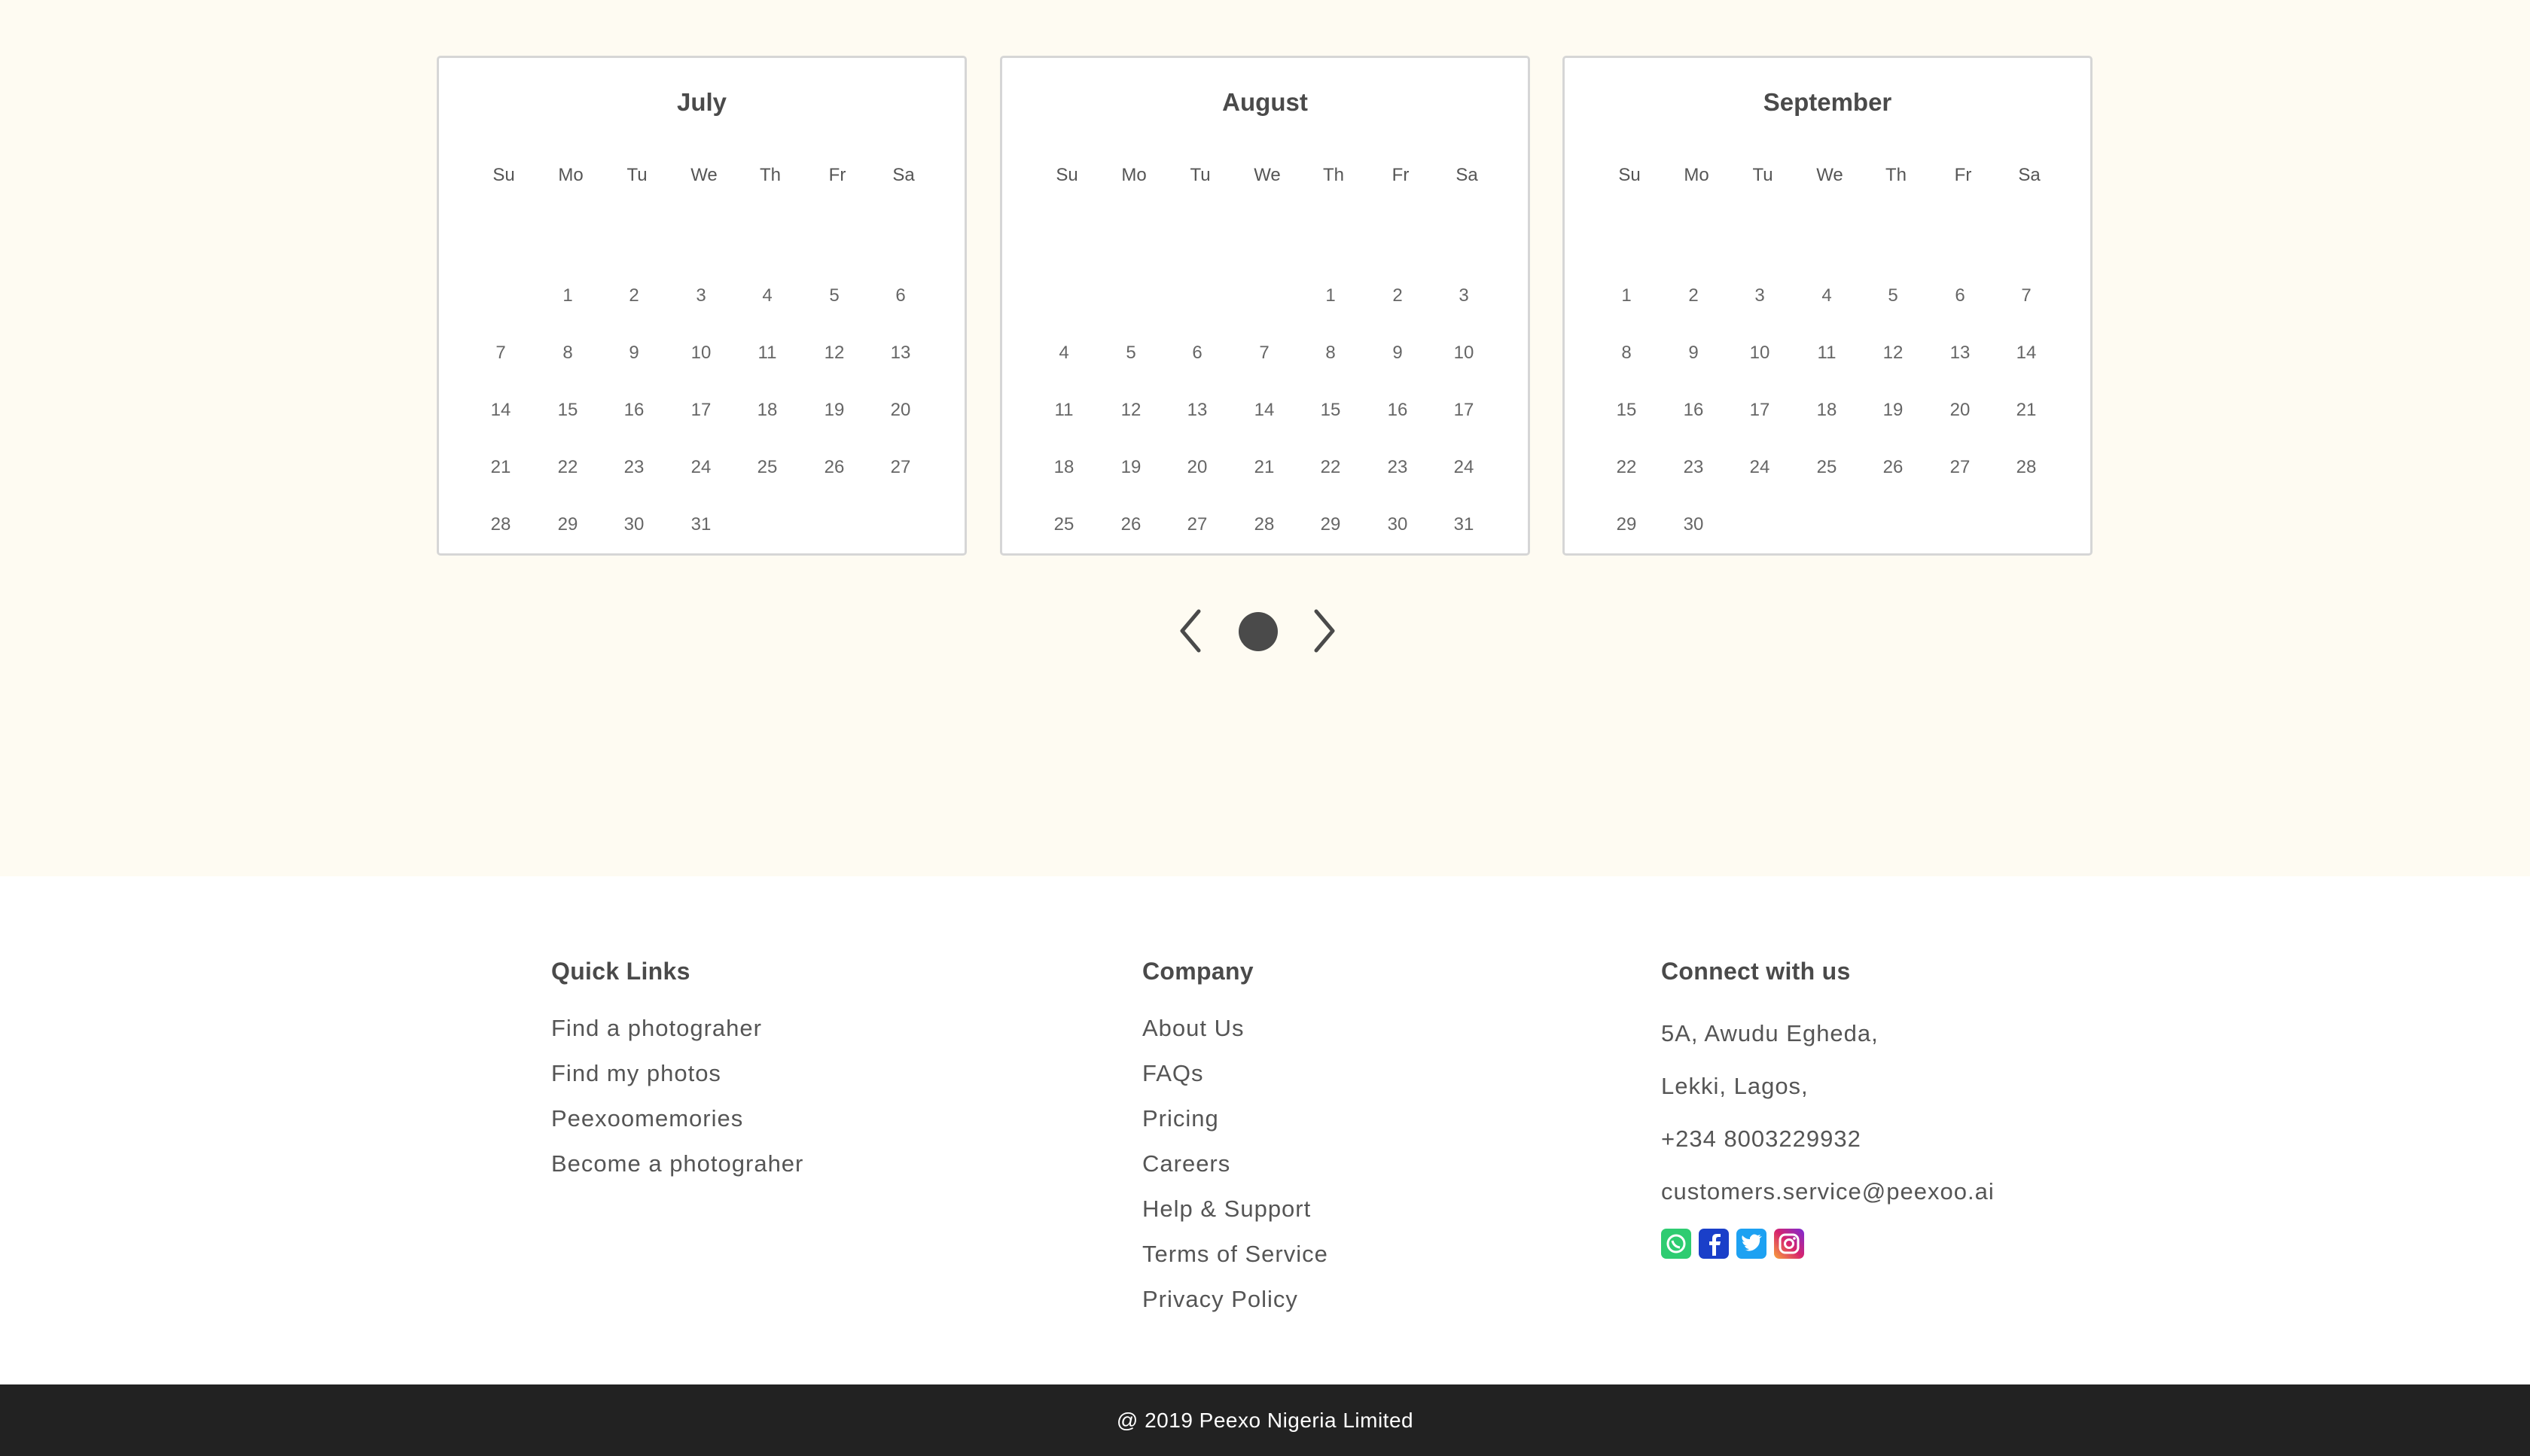 The width and height of the screenshot is (2530, 1456). What do you see at coordinates (1235, 1028) in the screenshot?
I see `footer-link-about-us: About Us` at bounding box center [1235, 1028].